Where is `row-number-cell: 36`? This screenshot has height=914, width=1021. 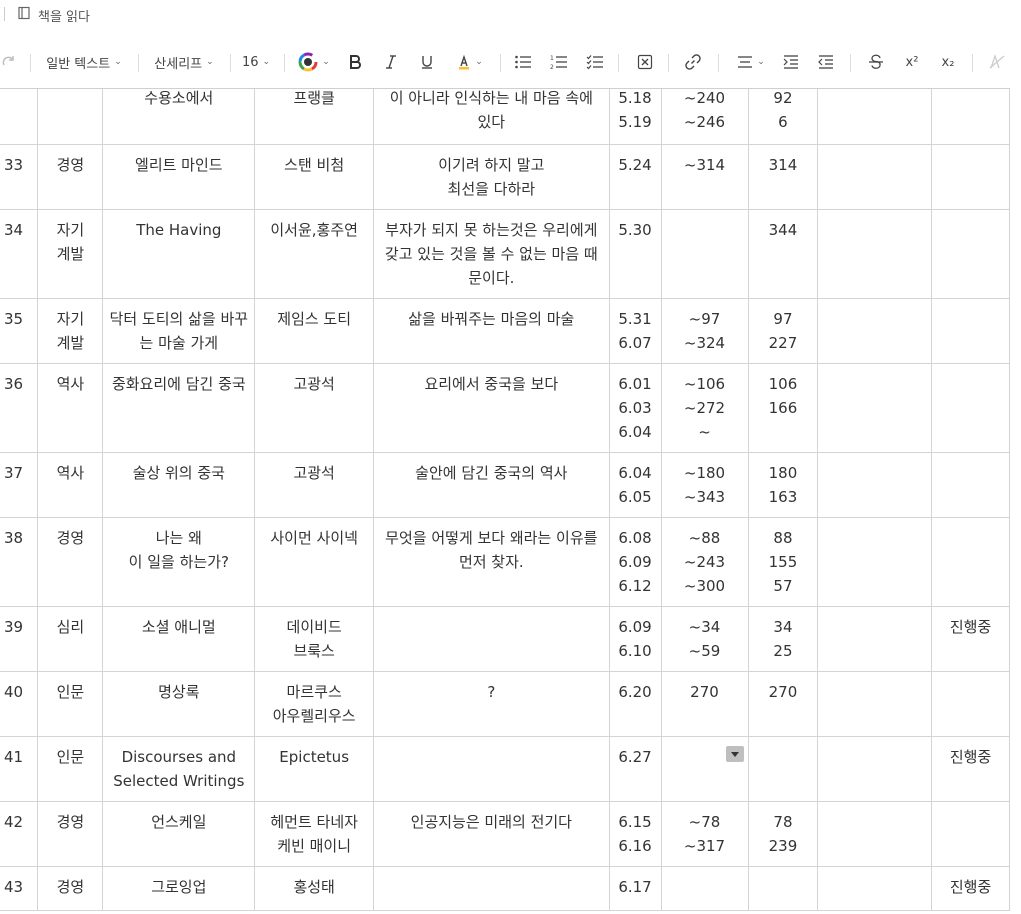 row-number-cell: 36 is located at coordinates (19, 408).